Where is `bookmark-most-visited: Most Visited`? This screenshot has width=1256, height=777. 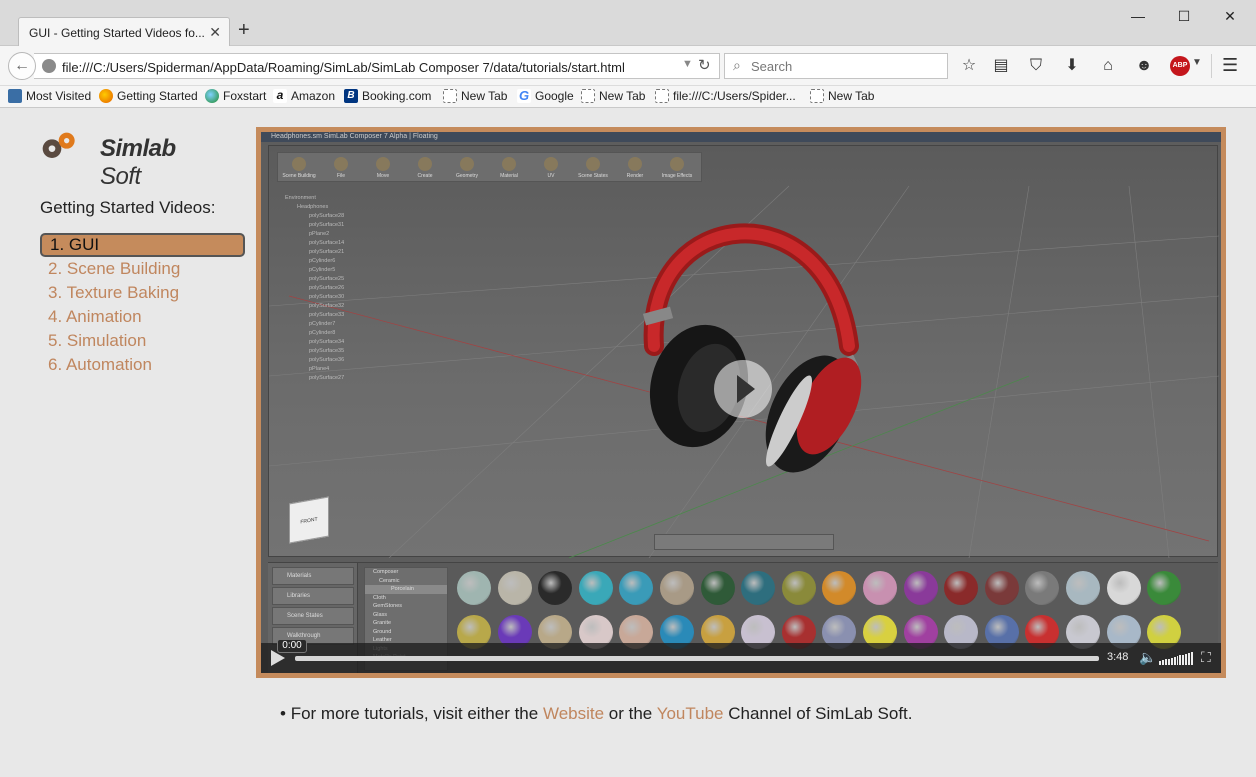 bookmark-most-visited: Most Visited is located at coordinates (49, 96).